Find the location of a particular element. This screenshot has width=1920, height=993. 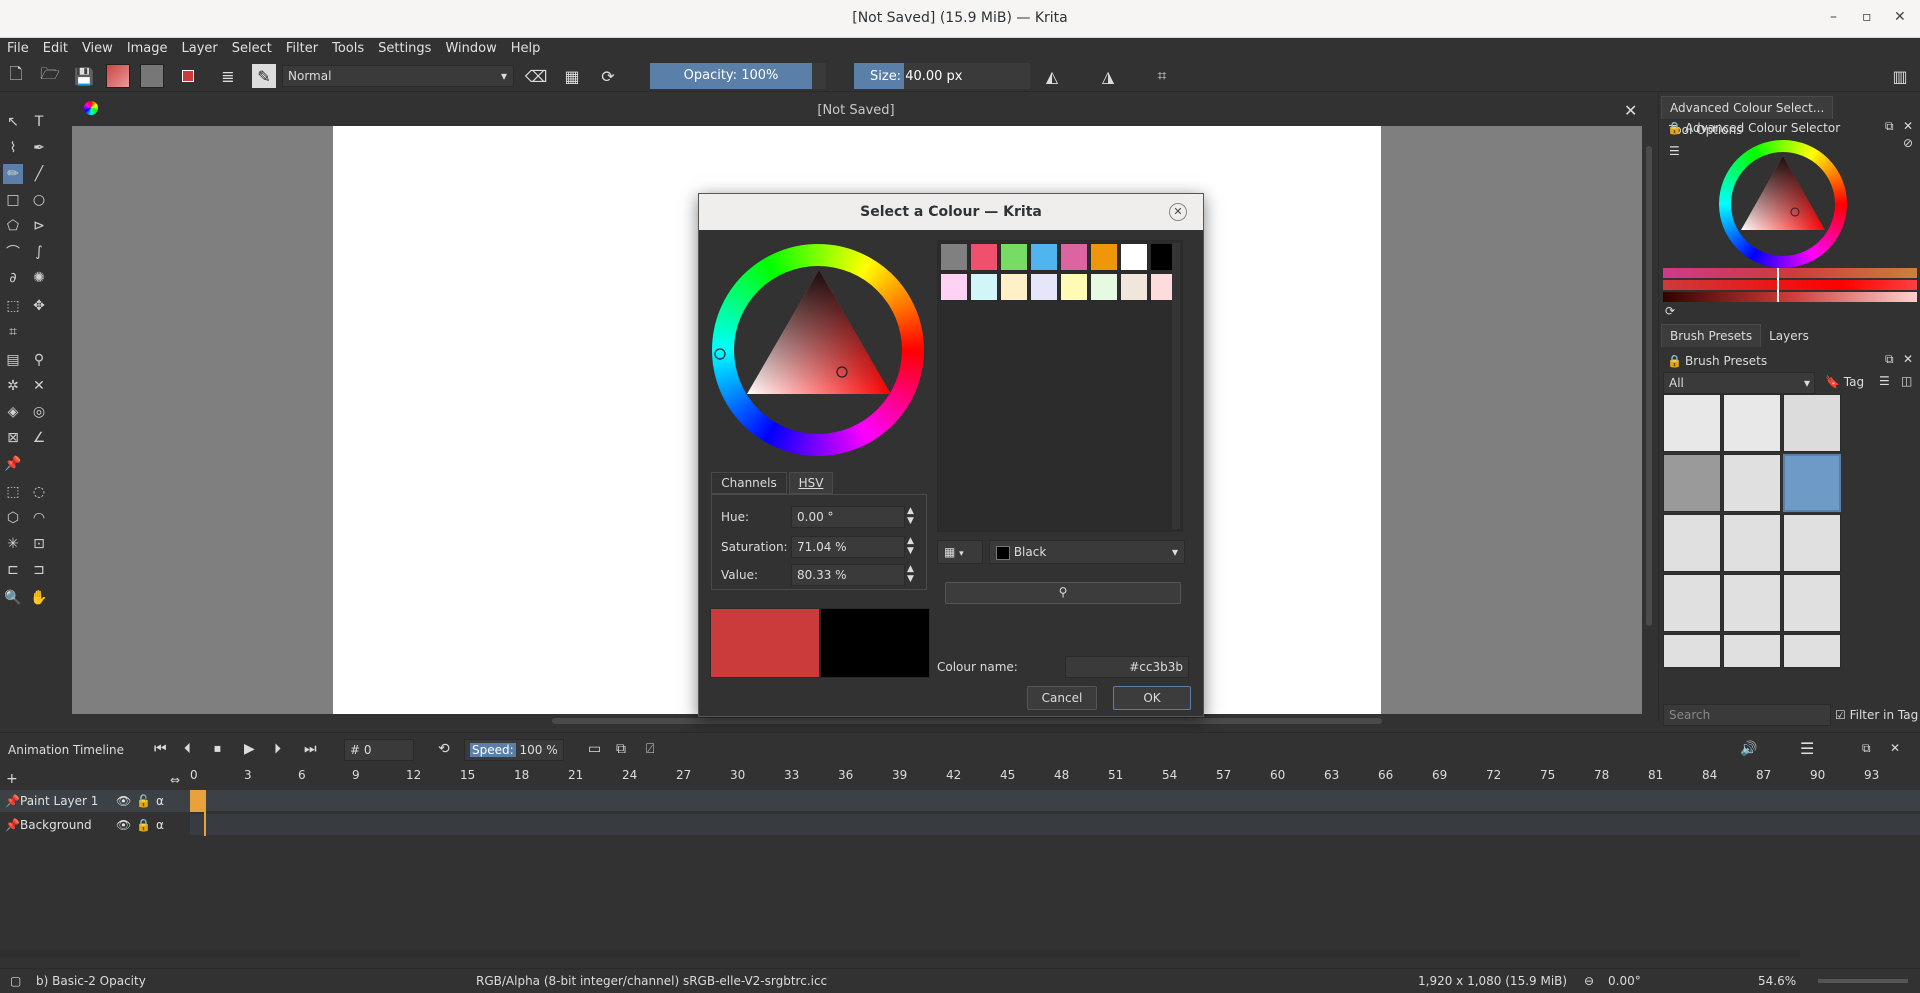

lock-icon: 🔒 is located at coordinates (143, 825).